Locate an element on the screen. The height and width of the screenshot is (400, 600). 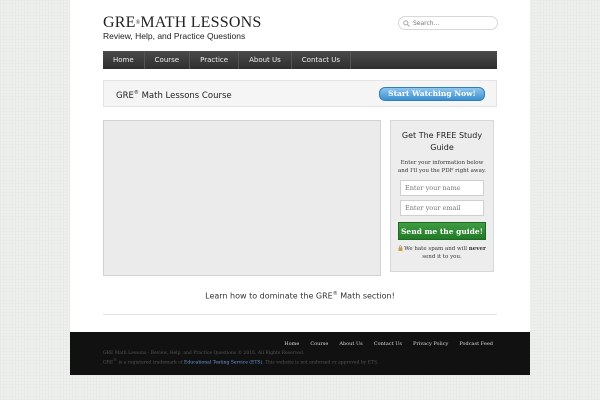
footer-link-about-us: About Us is located at coordinates (350, 344).